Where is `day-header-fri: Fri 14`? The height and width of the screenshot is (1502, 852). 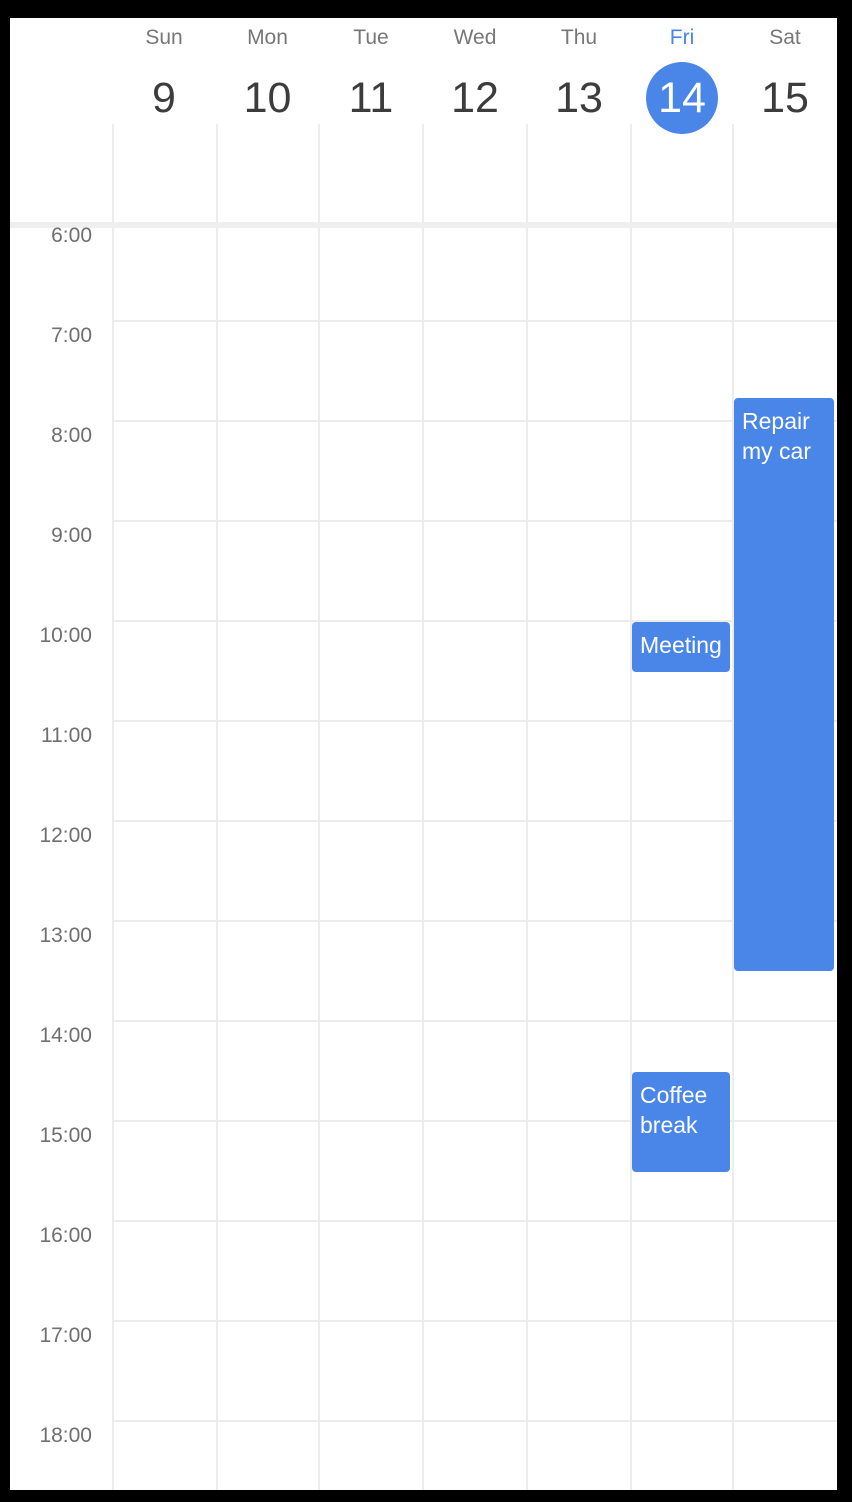 day-header-fri: Fri 14 is located at coordinates (682, 120).